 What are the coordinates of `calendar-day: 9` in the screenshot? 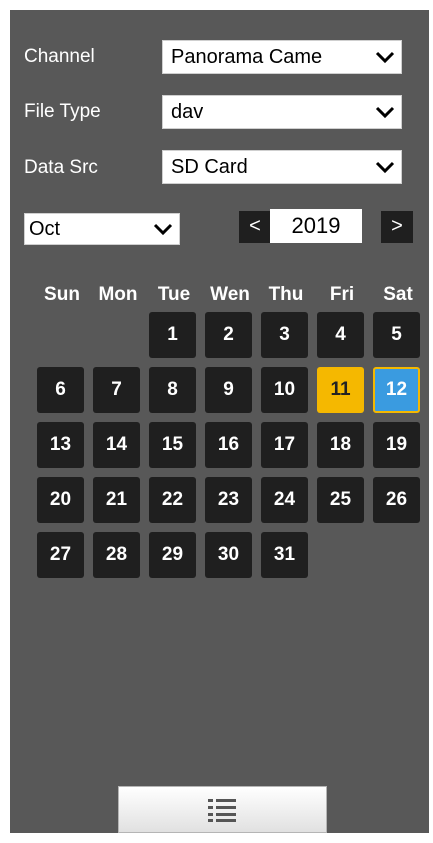 It's located at (228, 390).